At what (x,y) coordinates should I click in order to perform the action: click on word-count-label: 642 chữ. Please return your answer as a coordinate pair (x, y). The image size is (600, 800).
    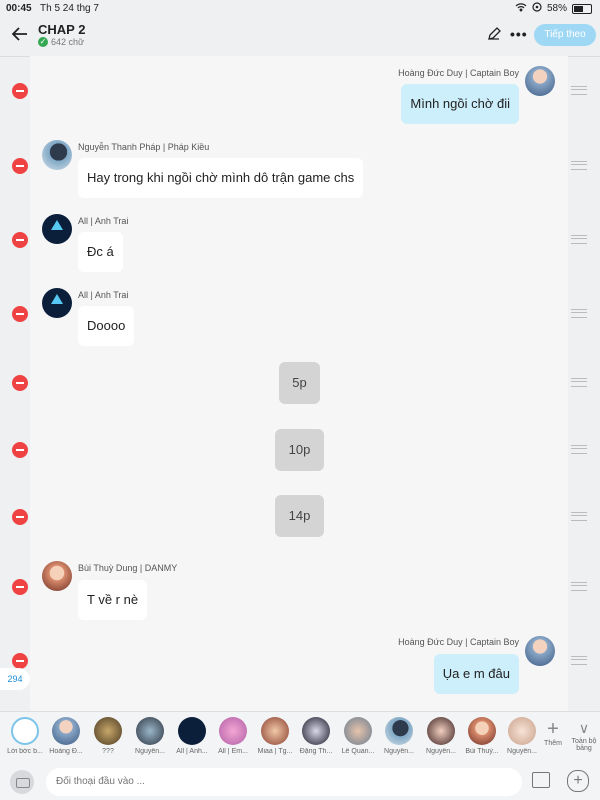
    Looking at the image, I should click on (68, 42).